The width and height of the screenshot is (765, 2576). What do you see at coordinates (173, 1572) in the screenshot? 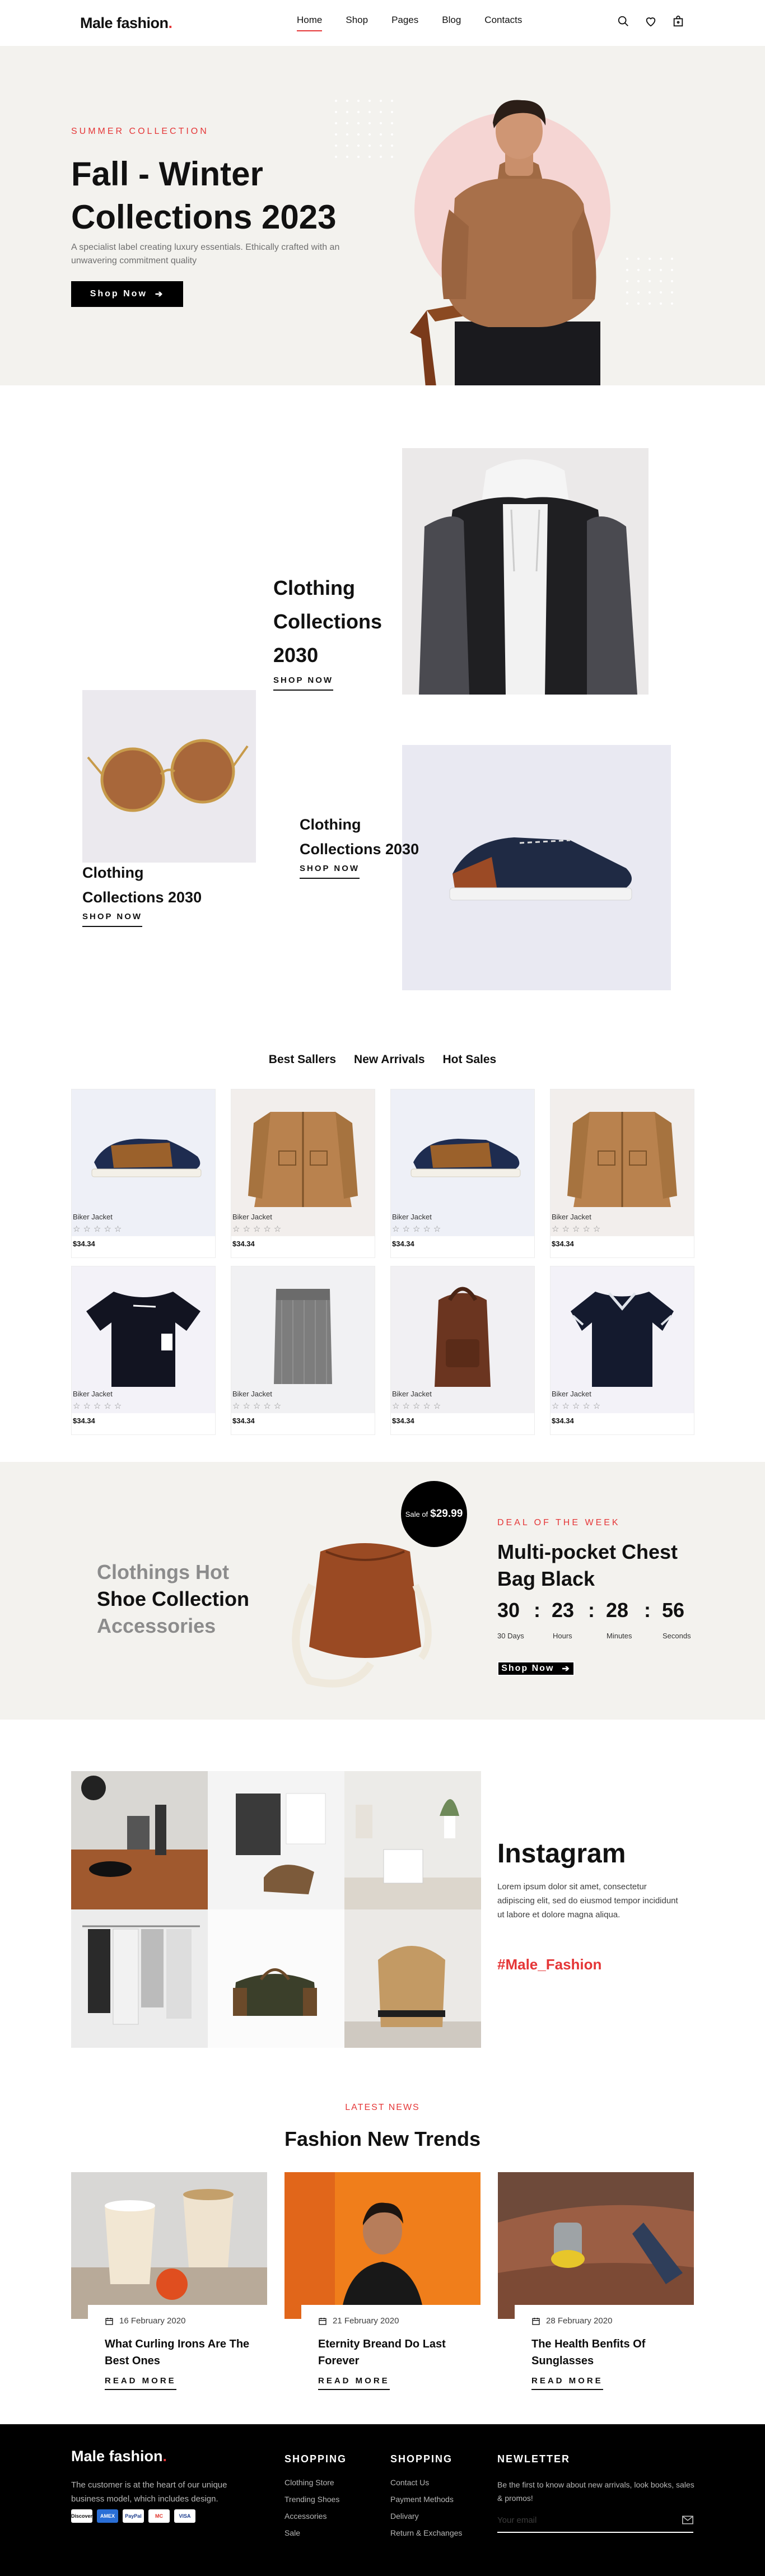
I see `category-clothings: Clothings Hot` at bounding box center [173, 1572].